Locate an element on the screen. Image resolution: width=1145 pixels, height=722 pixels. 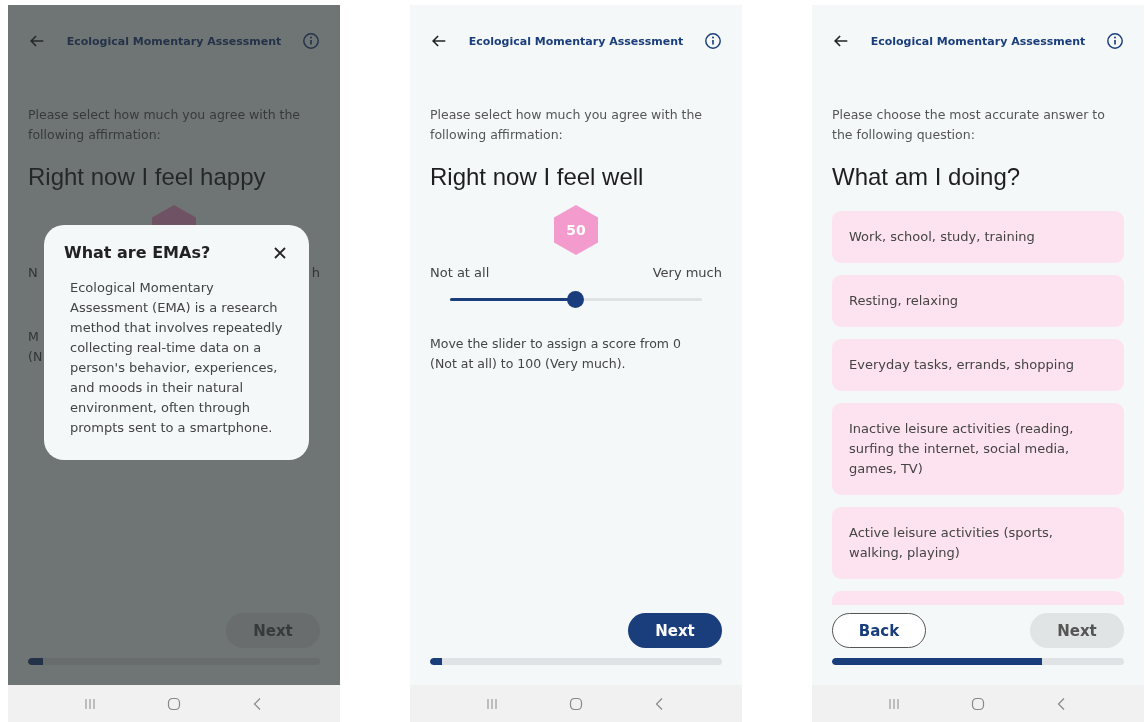
help-text: (Not at all) to 100 (Very much). is located at coordinates (528, 364).